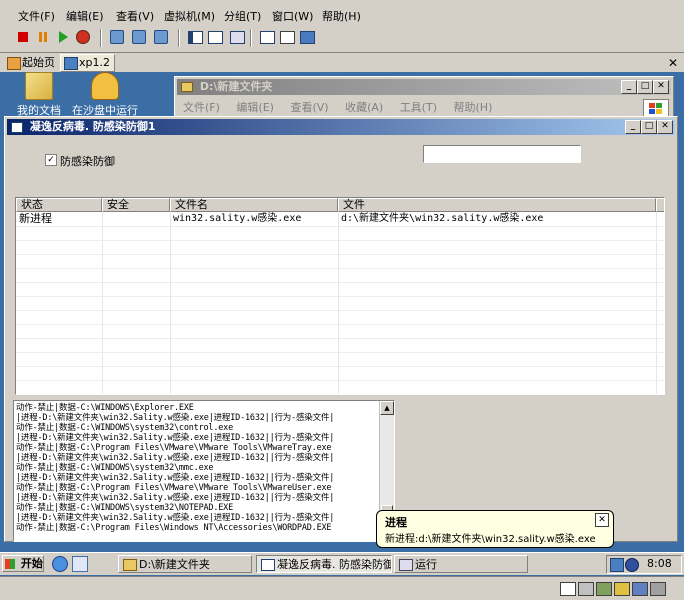  Describe the element at coordinates (586, 589) in the screenshot. I see `cdrom-icon` at that location.